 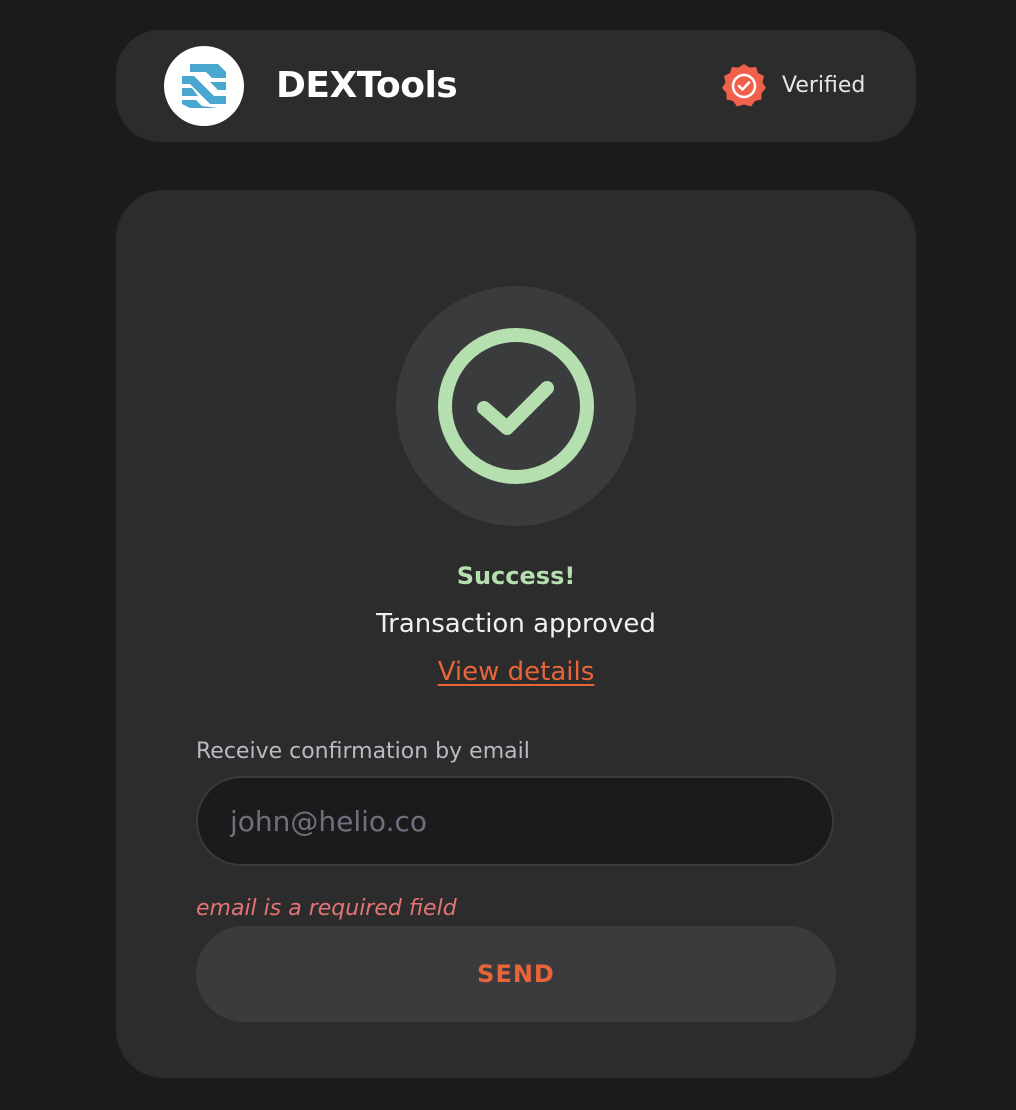 I want to click on check-circle-icon, so click(x=516, y=406).